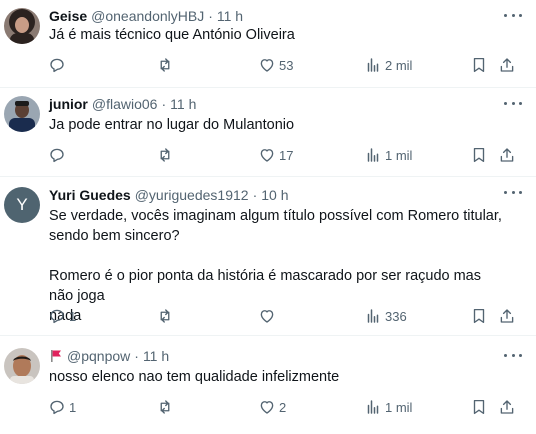  Describe the element at coordinates (22, 205) in the screenshot. I see `avatar: Y` at that location.